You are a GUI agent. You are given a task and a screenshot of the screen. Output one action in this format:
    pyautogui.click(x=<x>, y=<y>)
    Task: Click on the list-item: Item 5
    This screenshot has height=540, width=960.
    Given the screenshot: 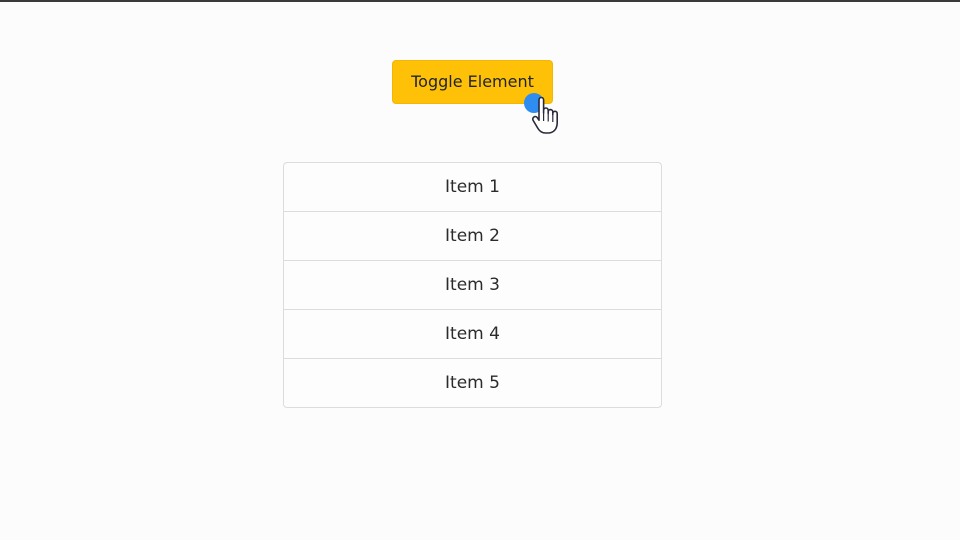 What is the action you would take?
    pyautogui.click(x=472, y=383)
    